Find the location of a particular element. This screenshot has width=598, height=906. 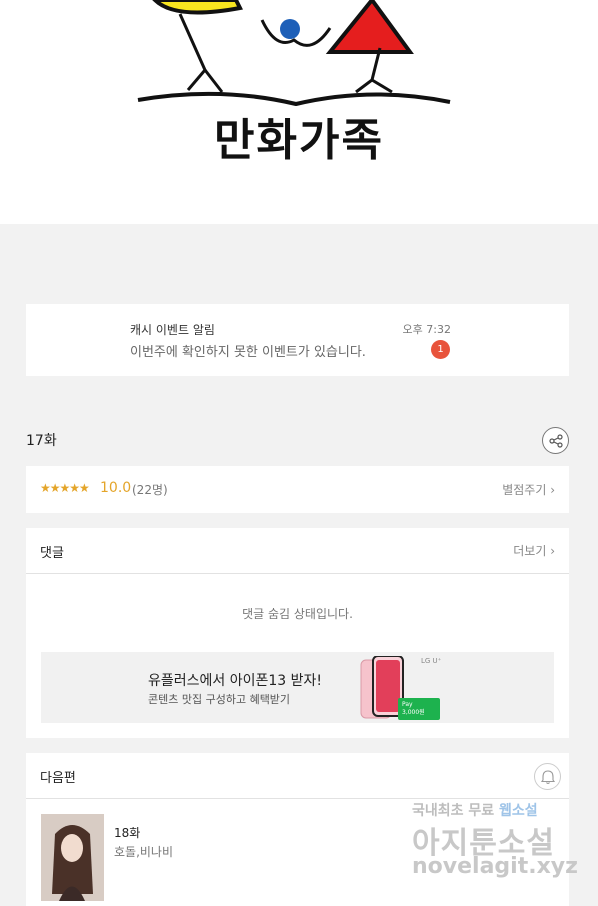

episode-title: 17화 is located at coordinates (41, 441).